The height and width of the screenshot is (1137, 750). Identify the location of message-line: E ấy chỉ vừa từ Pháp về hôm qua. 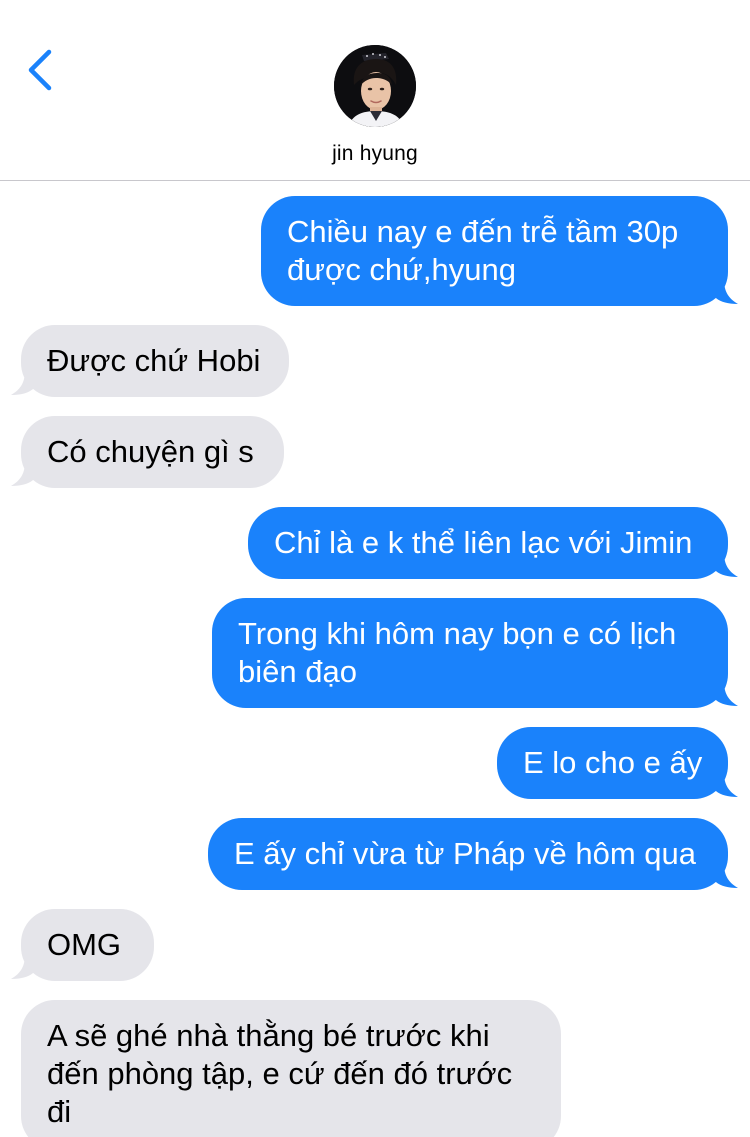
(465, 853).